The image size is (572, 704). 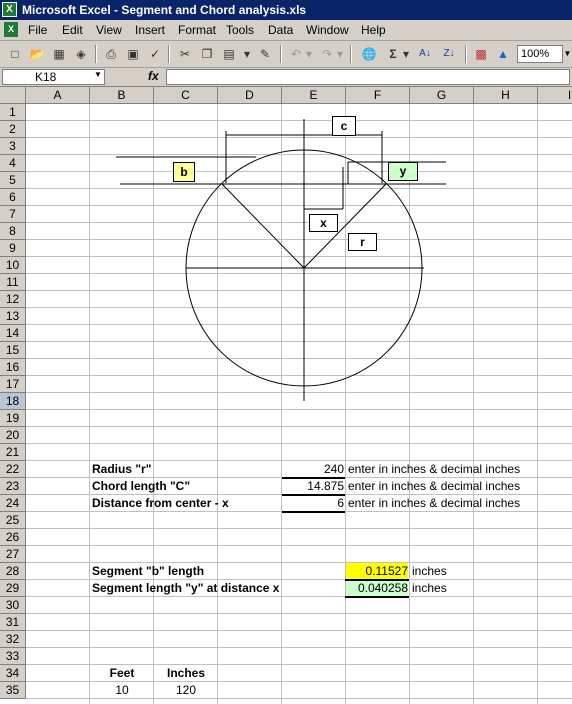 What do you see at coordinates (229, 54) in the screenshot?
I see `paste-icon: ▤` at bounding box center [229, 54].